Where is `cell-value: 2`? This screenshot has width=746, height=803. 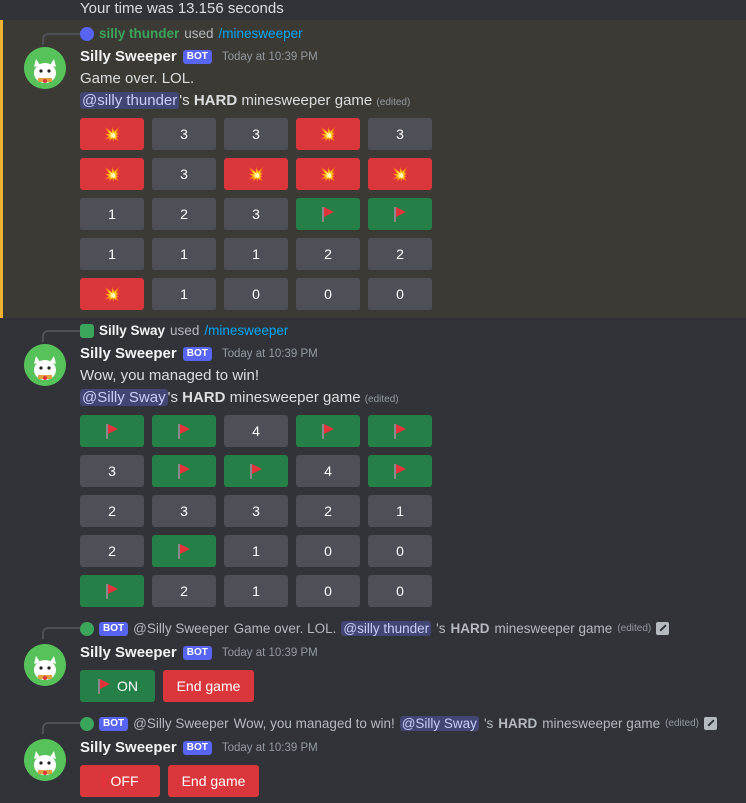 cell-value: 2 is located at coordinates (328, 511).